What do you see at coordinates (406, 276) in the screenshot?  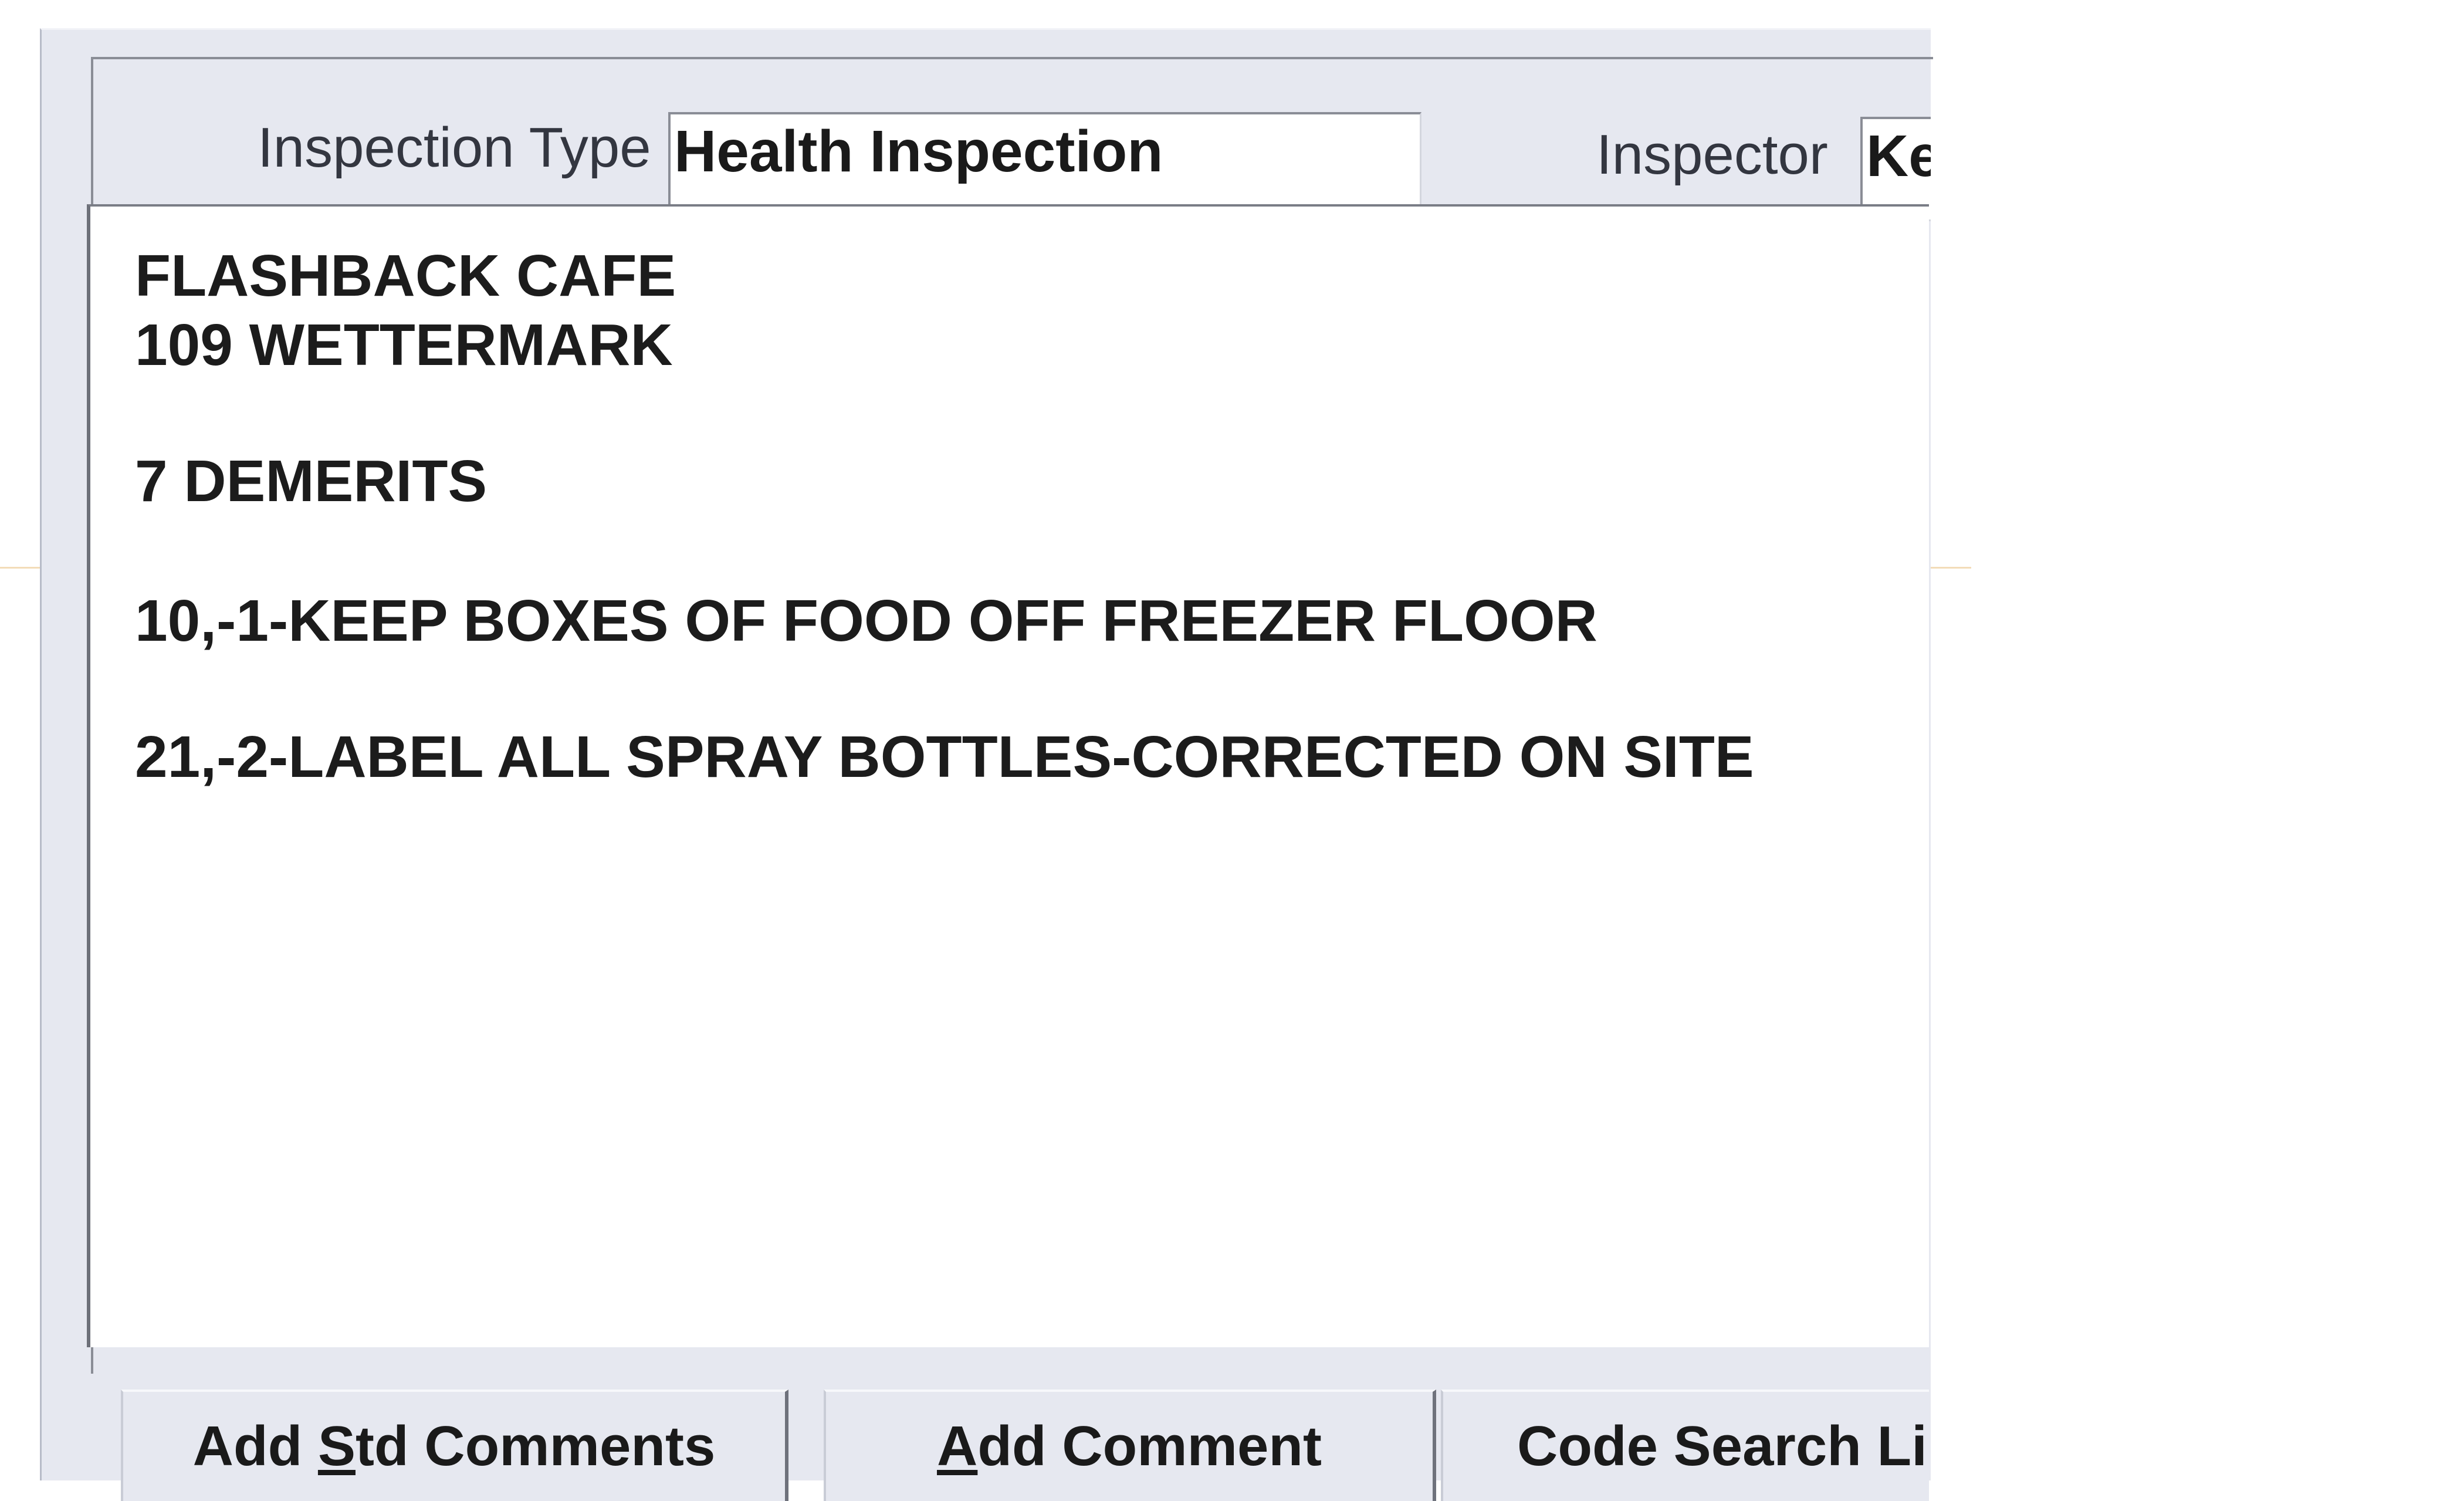 I see `comment-line: FLASHBACK CAFE` at bounding box center [406, 276].